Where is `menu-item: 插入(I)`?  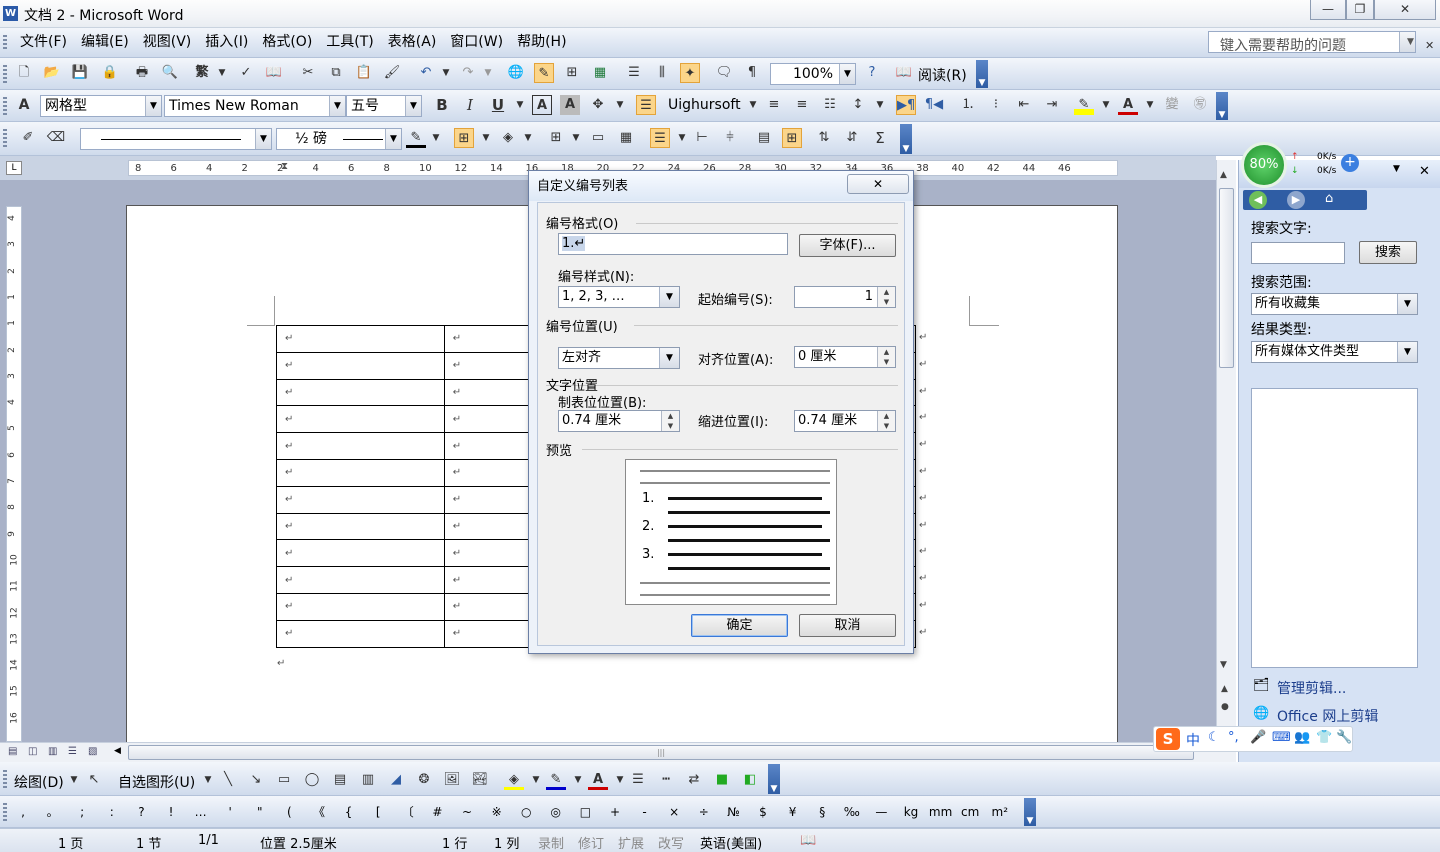
menu-item: 插入(I) is located at coordinates (226, 42).